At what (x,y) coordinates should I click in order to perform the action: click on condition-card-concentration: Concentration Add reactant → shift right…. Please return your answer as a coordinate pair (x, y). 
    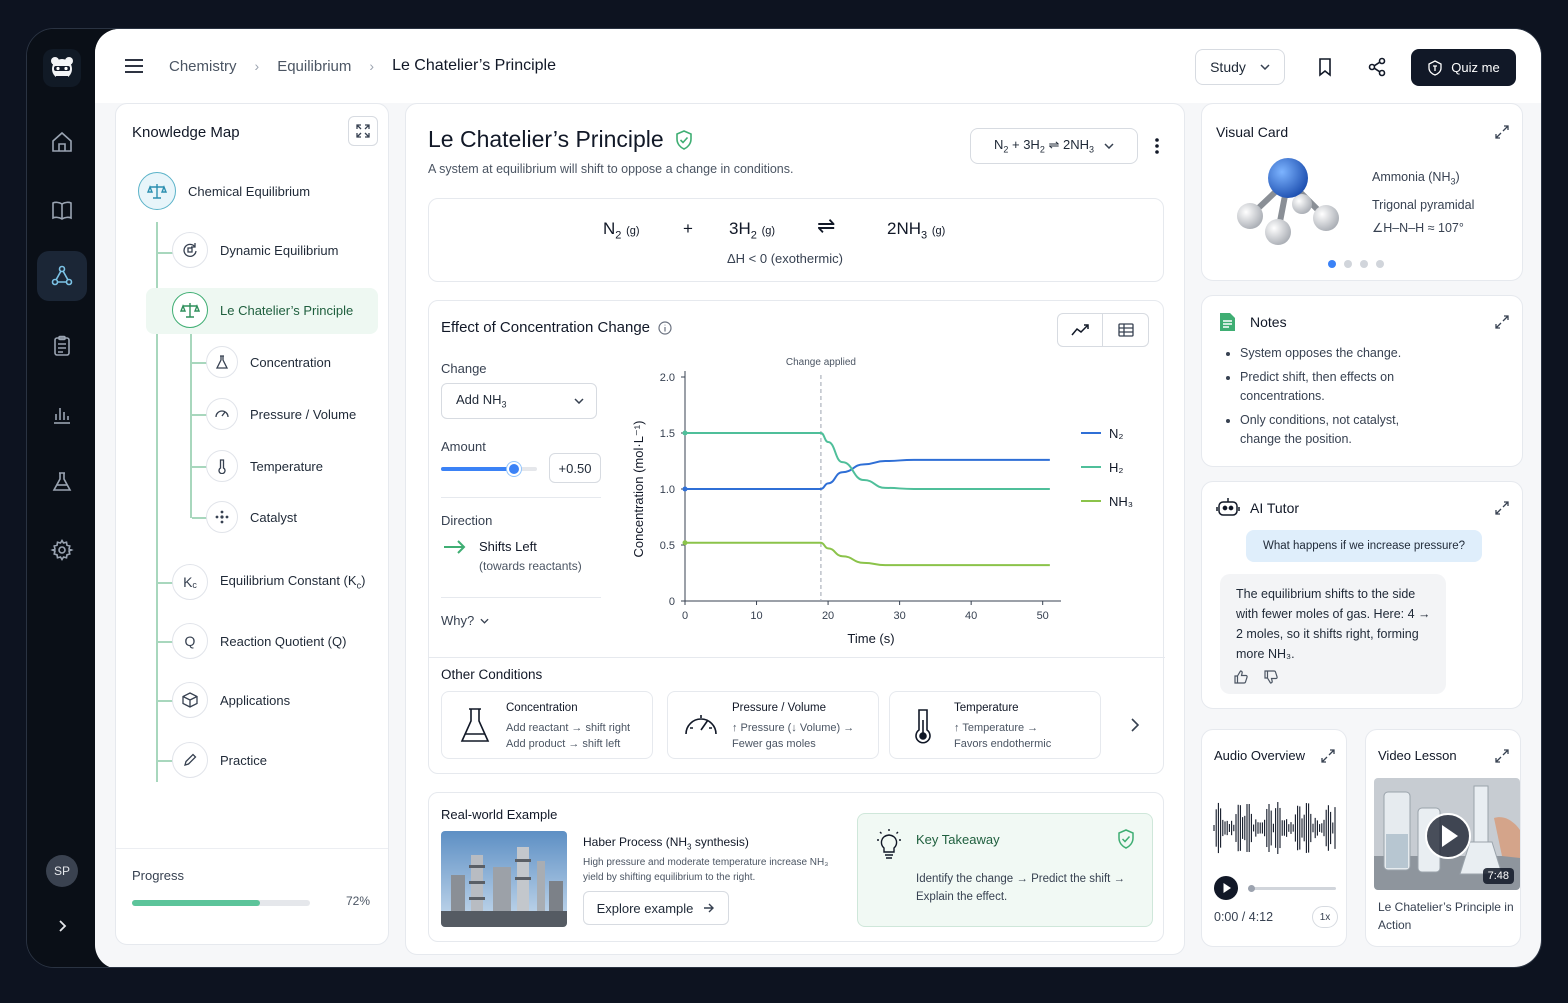
    Looking at the image, I should click on (547, 725).